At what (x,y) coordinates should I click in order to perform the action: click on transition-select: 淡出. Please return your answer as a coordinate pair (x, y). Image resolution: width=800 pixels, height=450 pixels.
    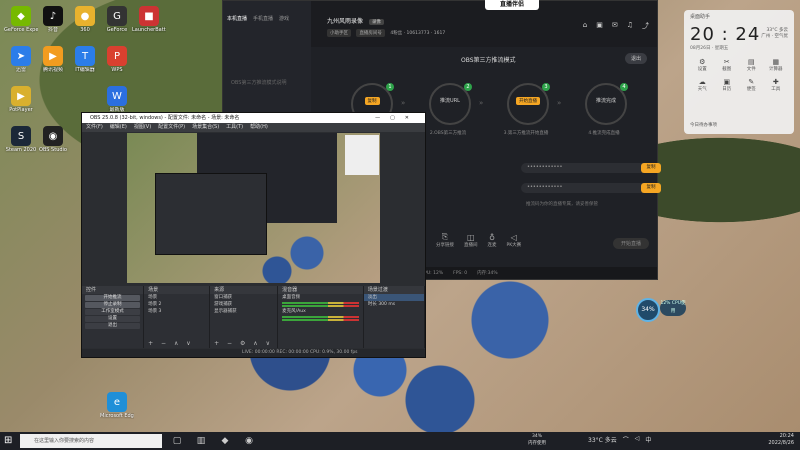
    Looking at the image, I should click on (393, 297).